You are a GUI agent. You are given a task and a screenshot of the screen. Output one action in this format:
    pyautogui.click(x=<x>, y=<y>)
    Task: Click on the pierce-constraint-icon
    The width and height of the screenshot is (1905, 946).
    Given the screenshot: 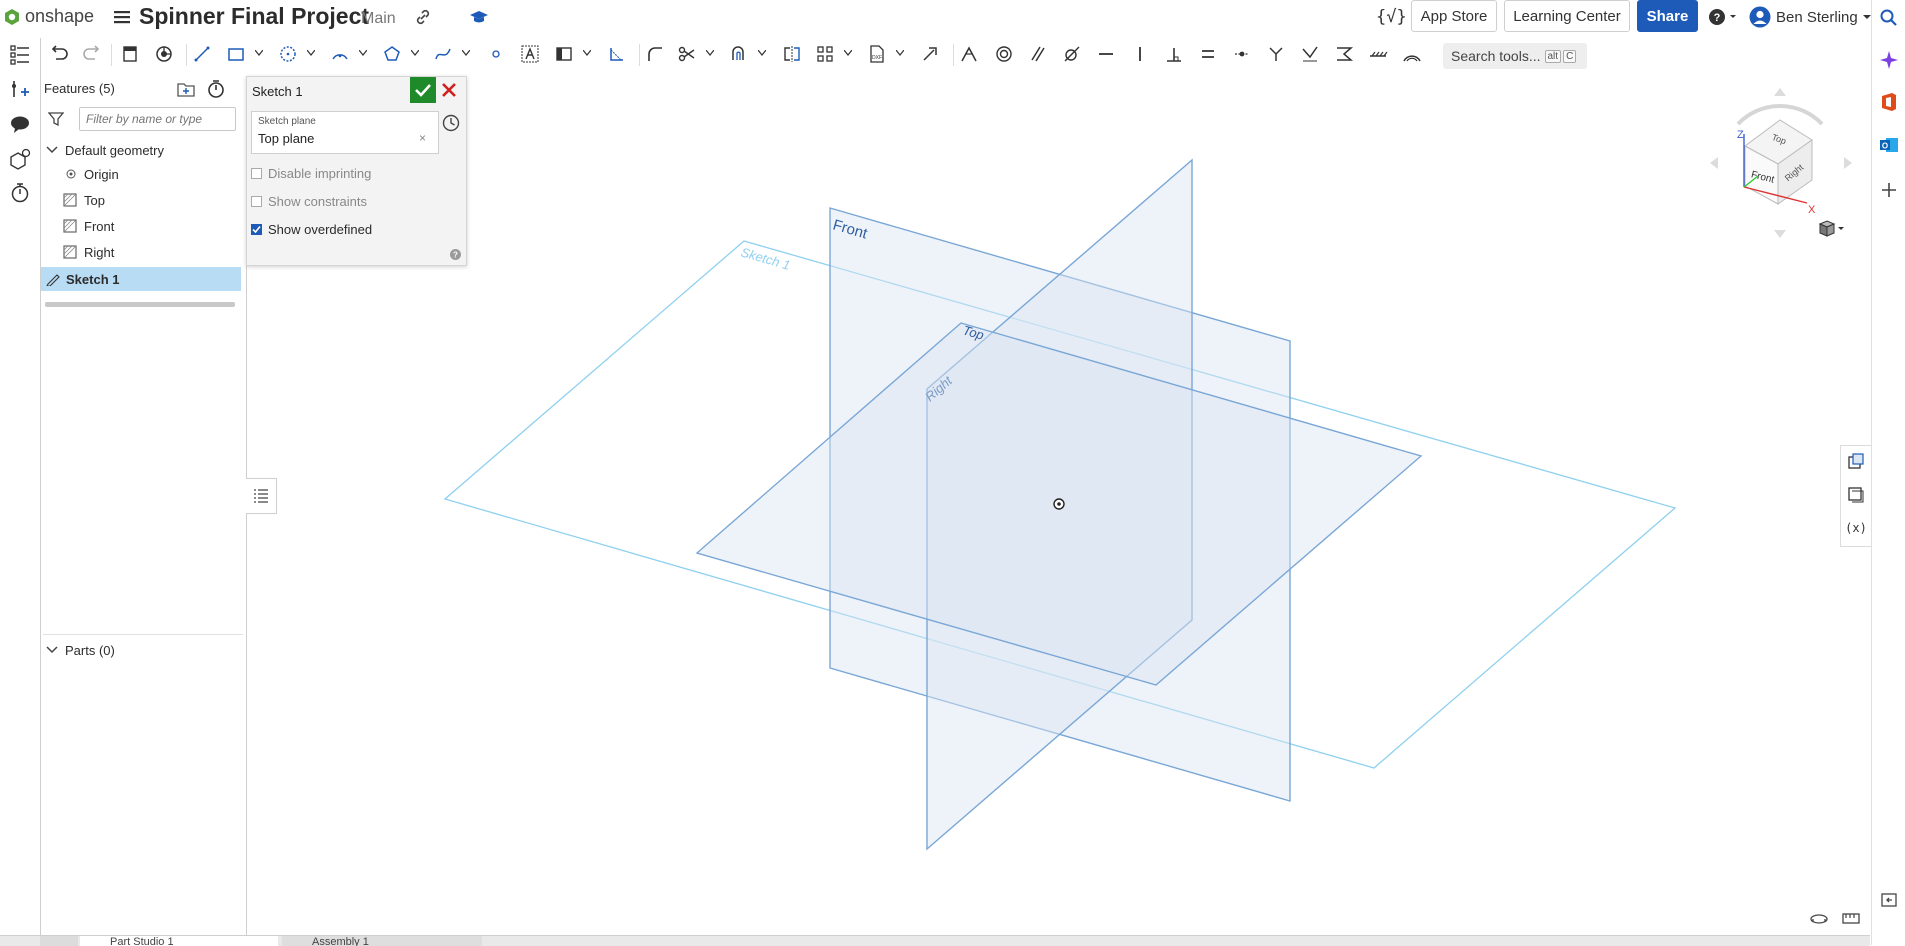 What is the action you would take?
    pyautogui.click(x=1310, y=54)
    